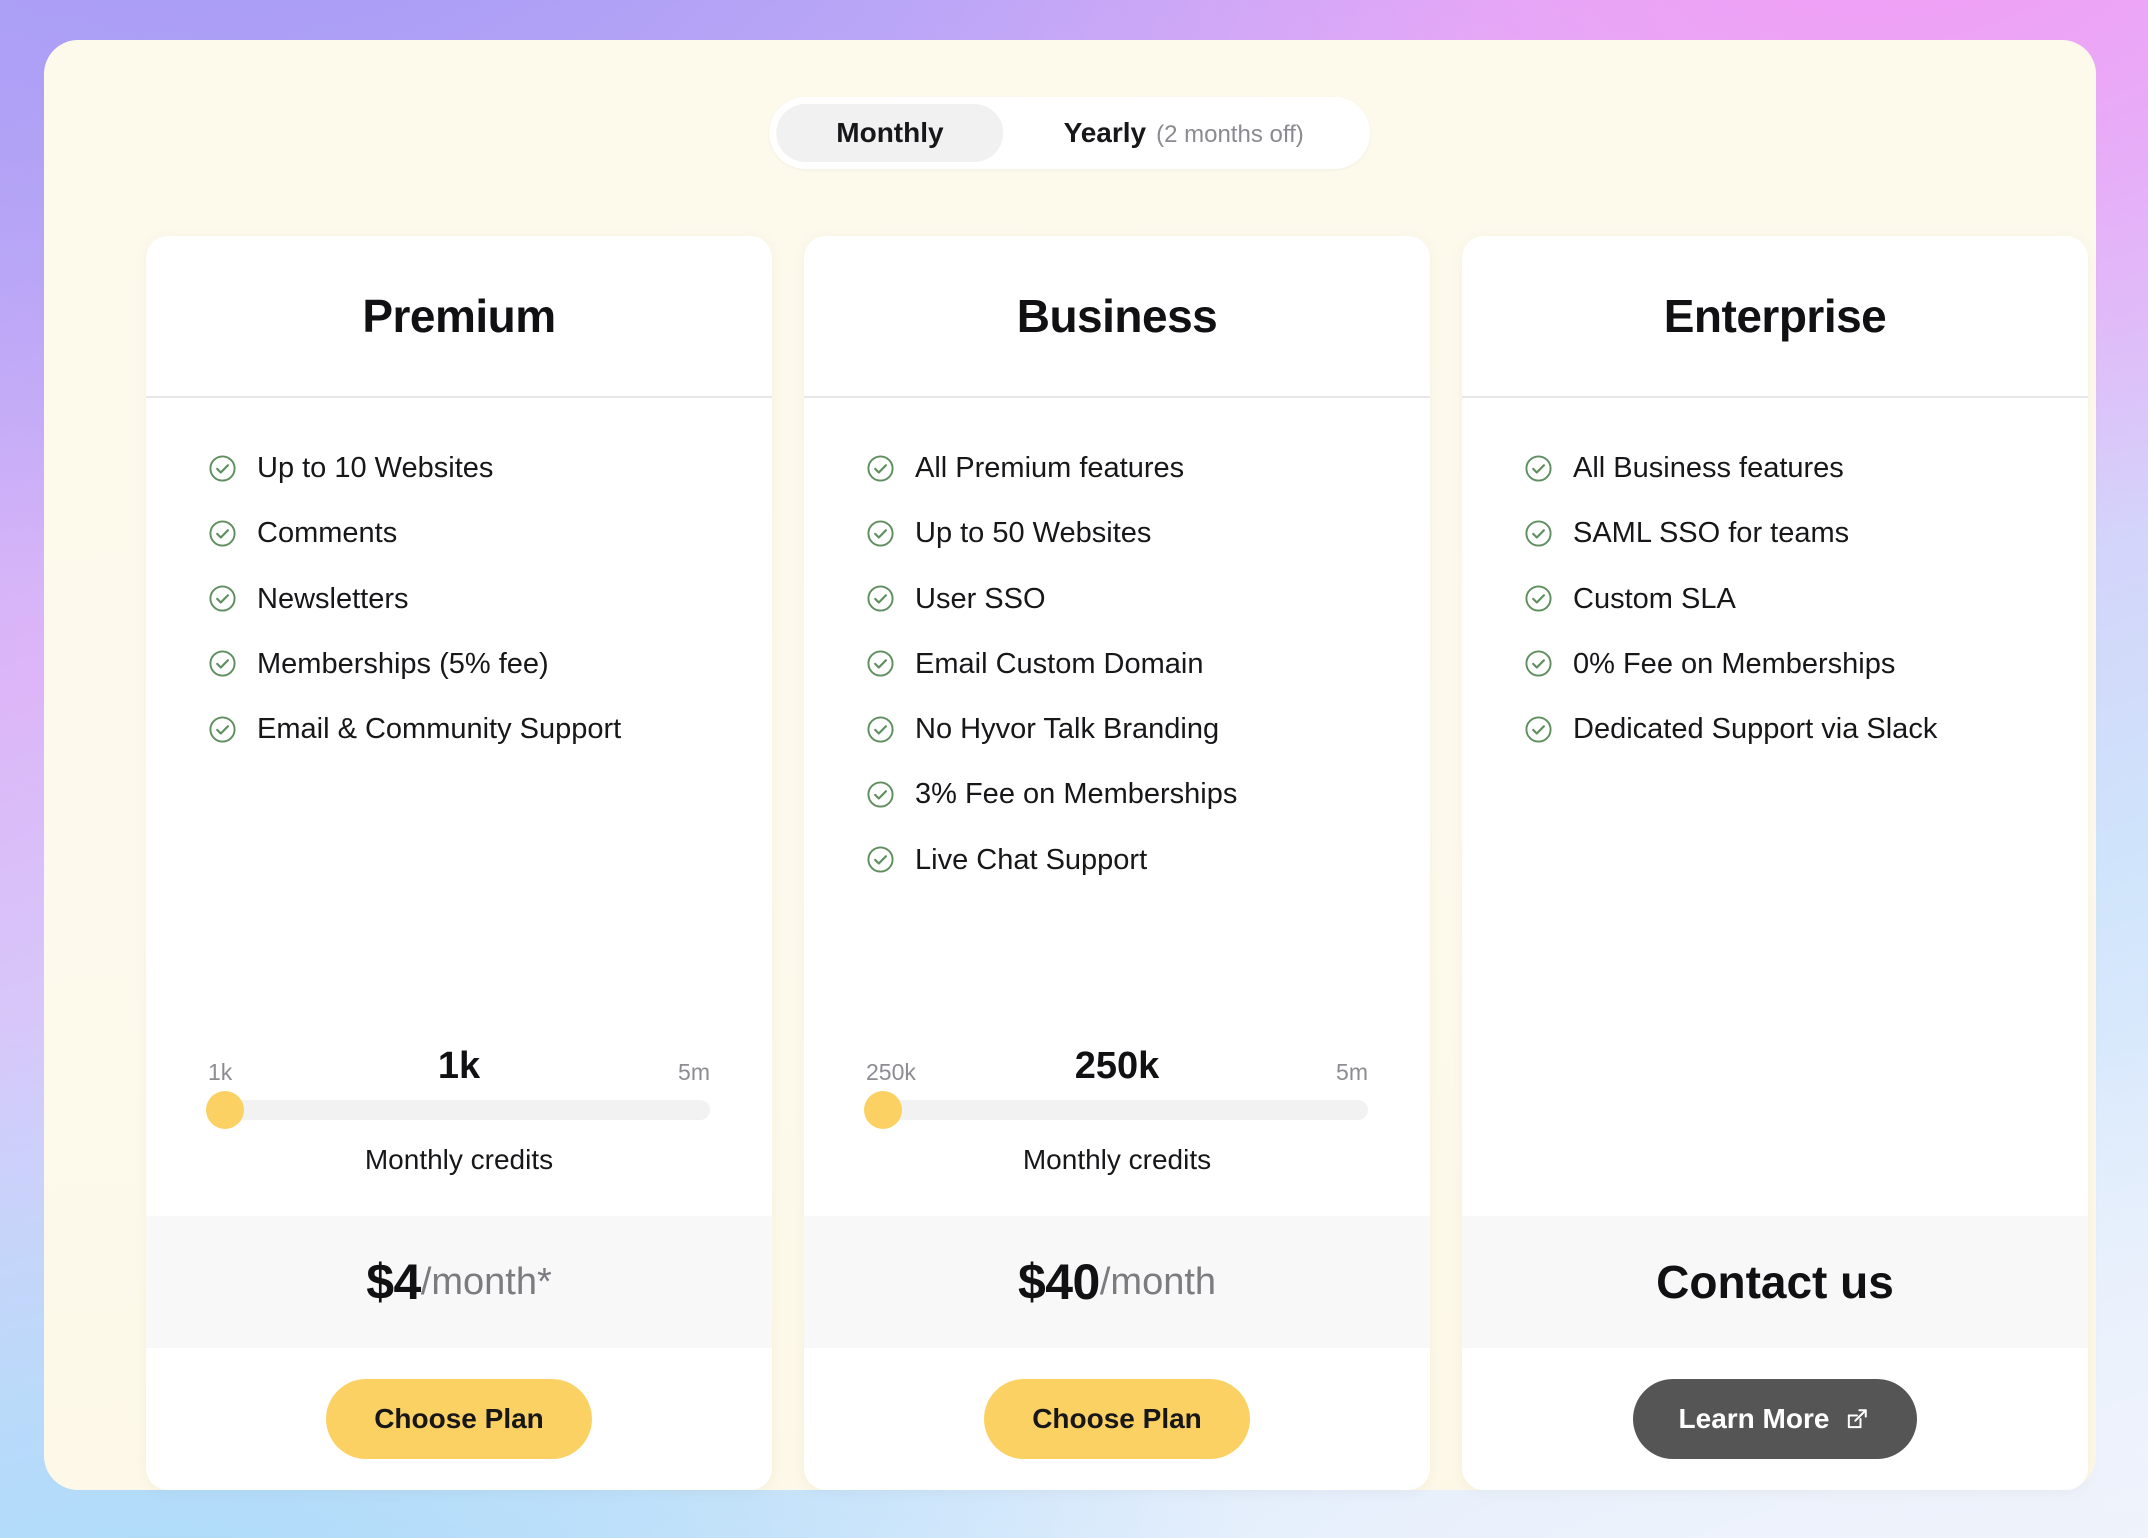  What do you see at coordinates (220, 1072) in the screenshot?
I see `slider-min-label: 1k` at bounding box center [220, 1072].